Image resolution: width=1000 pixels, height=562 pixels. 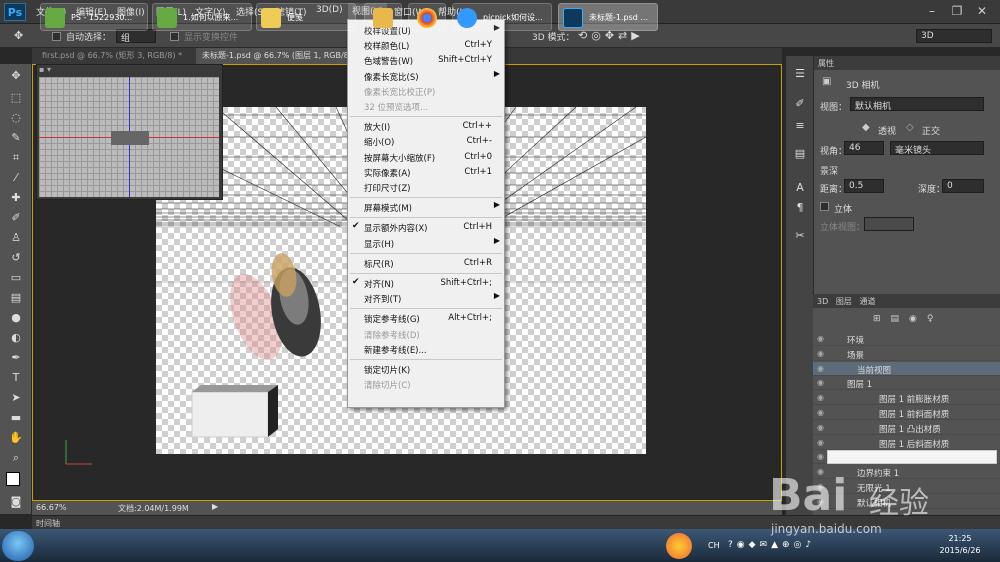 I want to click on blur-tool-icon: ●, so click(x=16, y=318).